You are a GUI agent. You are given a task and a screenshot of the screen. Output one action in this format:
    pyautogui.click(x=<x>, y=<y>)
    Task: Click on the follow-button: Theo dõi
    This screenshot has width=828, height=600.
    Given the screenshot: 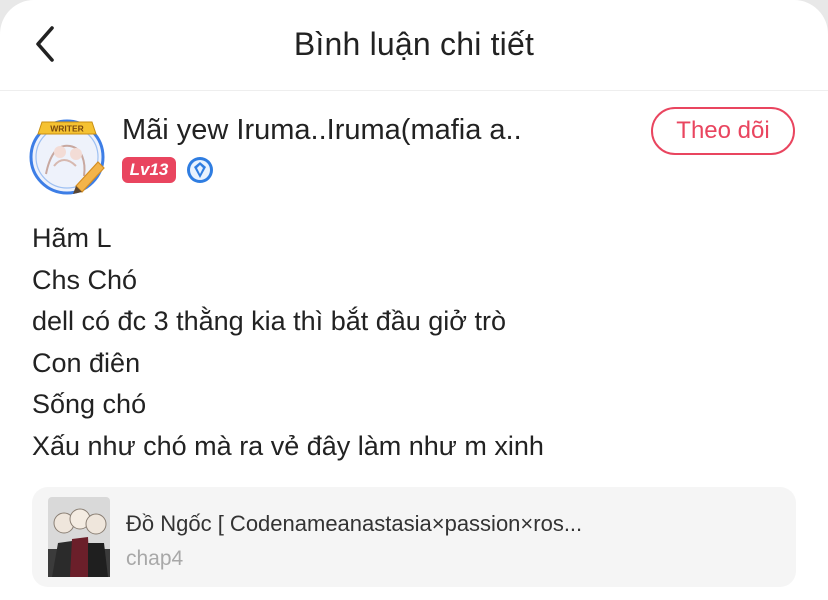 What is the action you would take?
    pyautogui.click(x=723, y=131)
    